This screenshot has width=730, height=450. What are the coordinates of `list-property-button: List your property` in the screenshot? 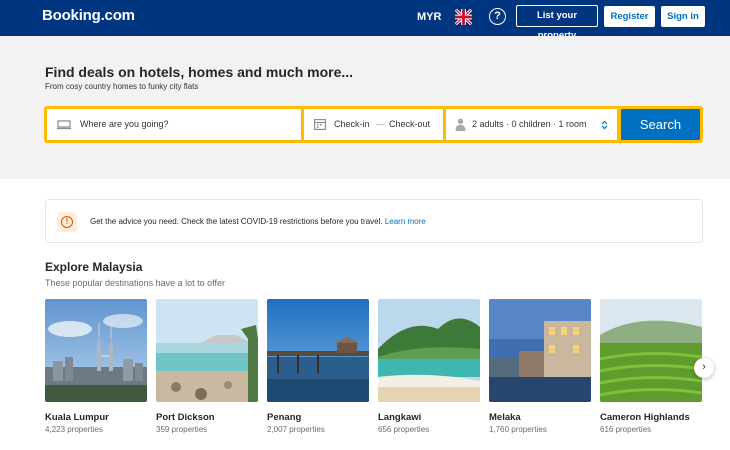 It's located at (557, 23).